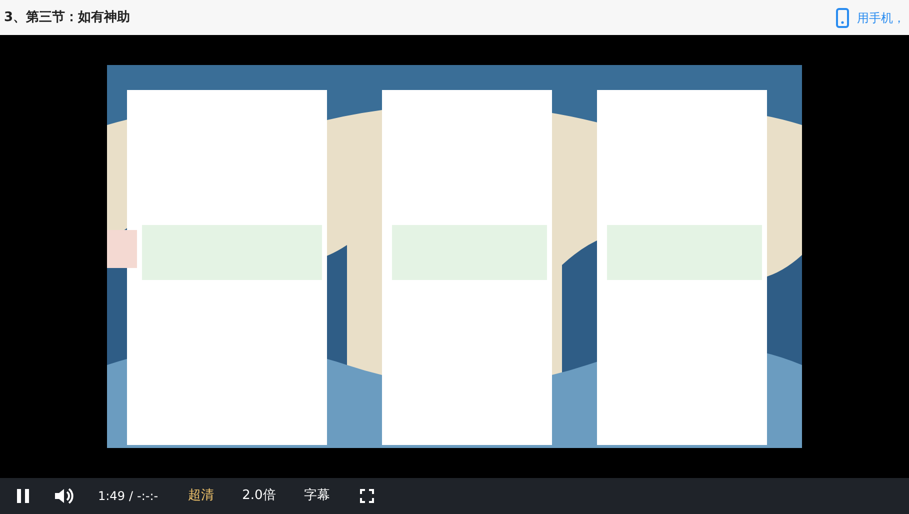 This screenshot has width=909, height=514. I want to click on fullscreen-icon, so click(367, 496).